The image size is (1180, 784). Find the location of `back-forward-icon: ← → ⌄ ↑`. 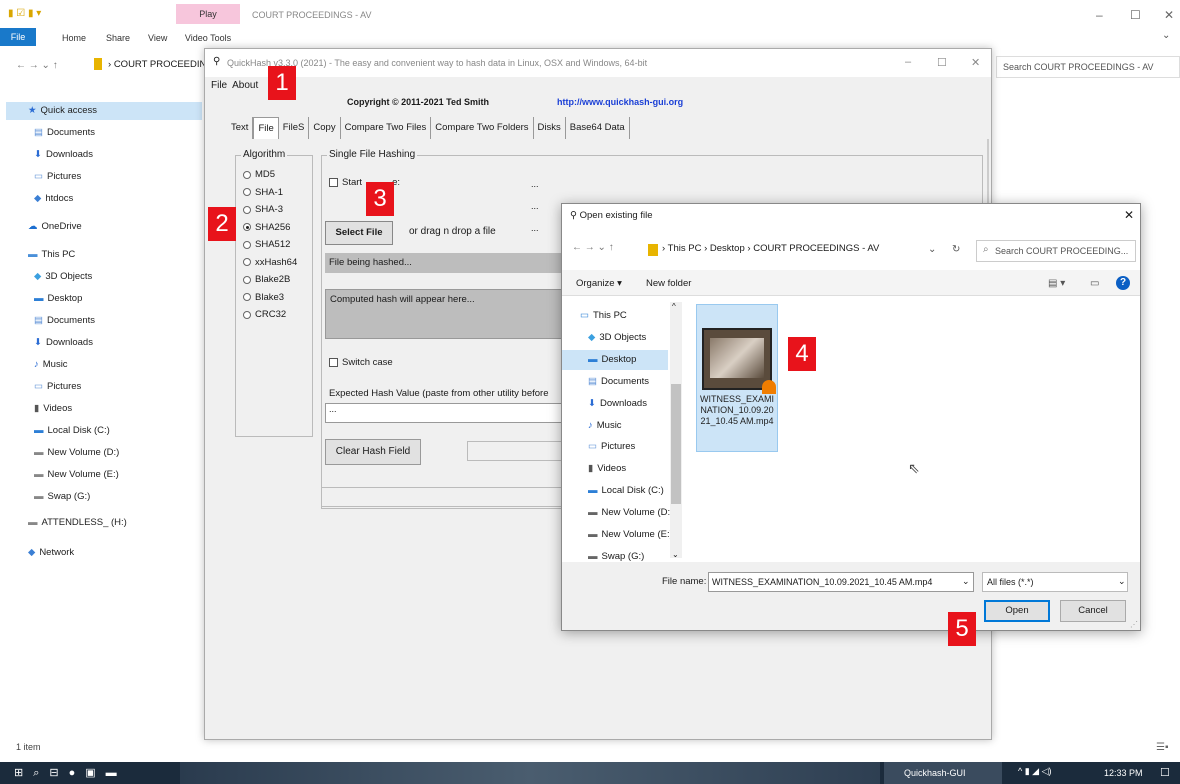

back-forward-icon: ← → ⌄ ↑ is located at coordinates (37, 65).